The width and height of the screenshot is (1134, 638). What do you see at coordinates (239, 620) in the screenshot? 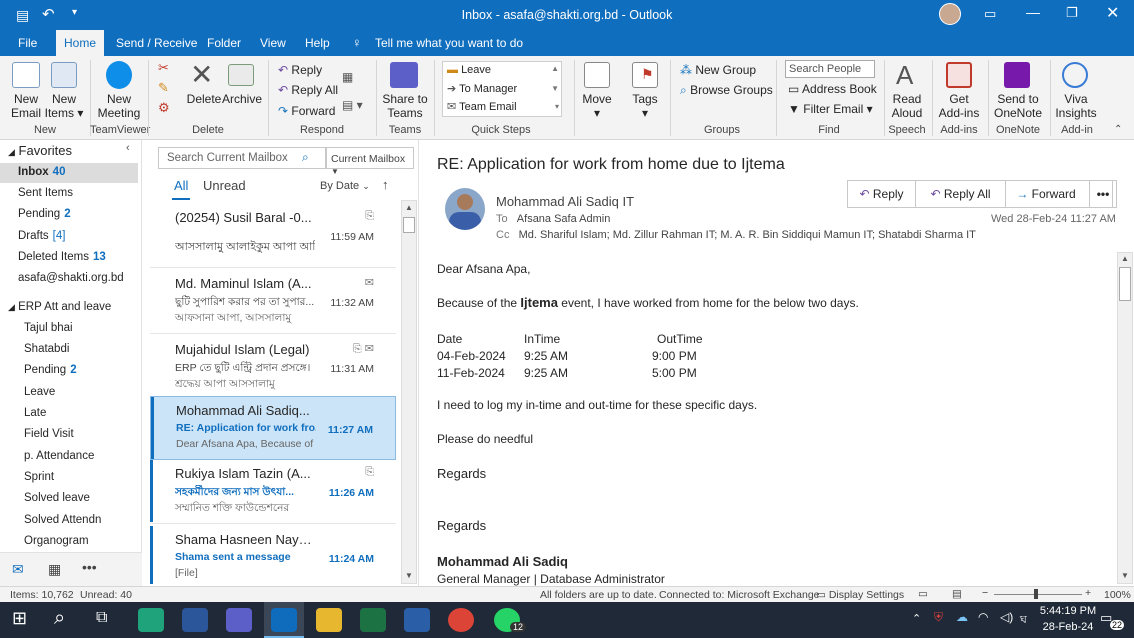
I see `teams-icon` at bounding box center [239, 620].